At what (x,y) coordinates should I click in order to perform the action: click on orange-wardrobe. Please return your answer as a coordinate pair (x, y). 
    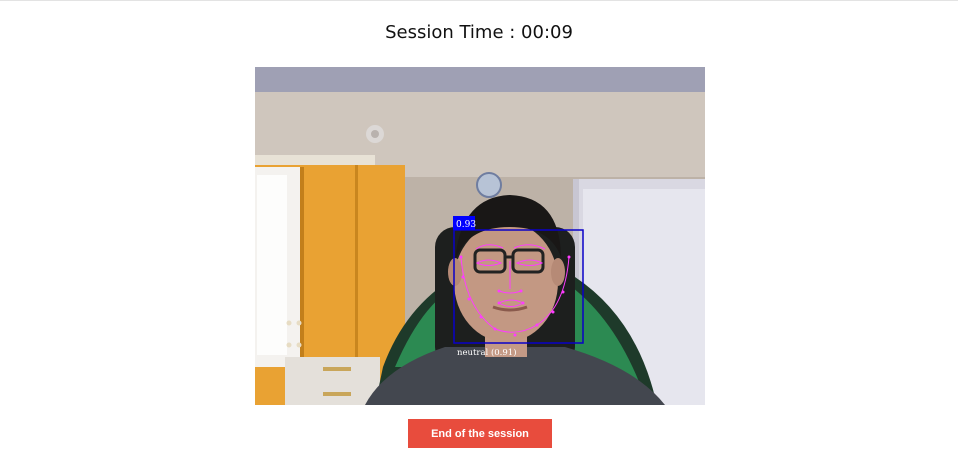
    Looking at the image, I should click on (330, 280).